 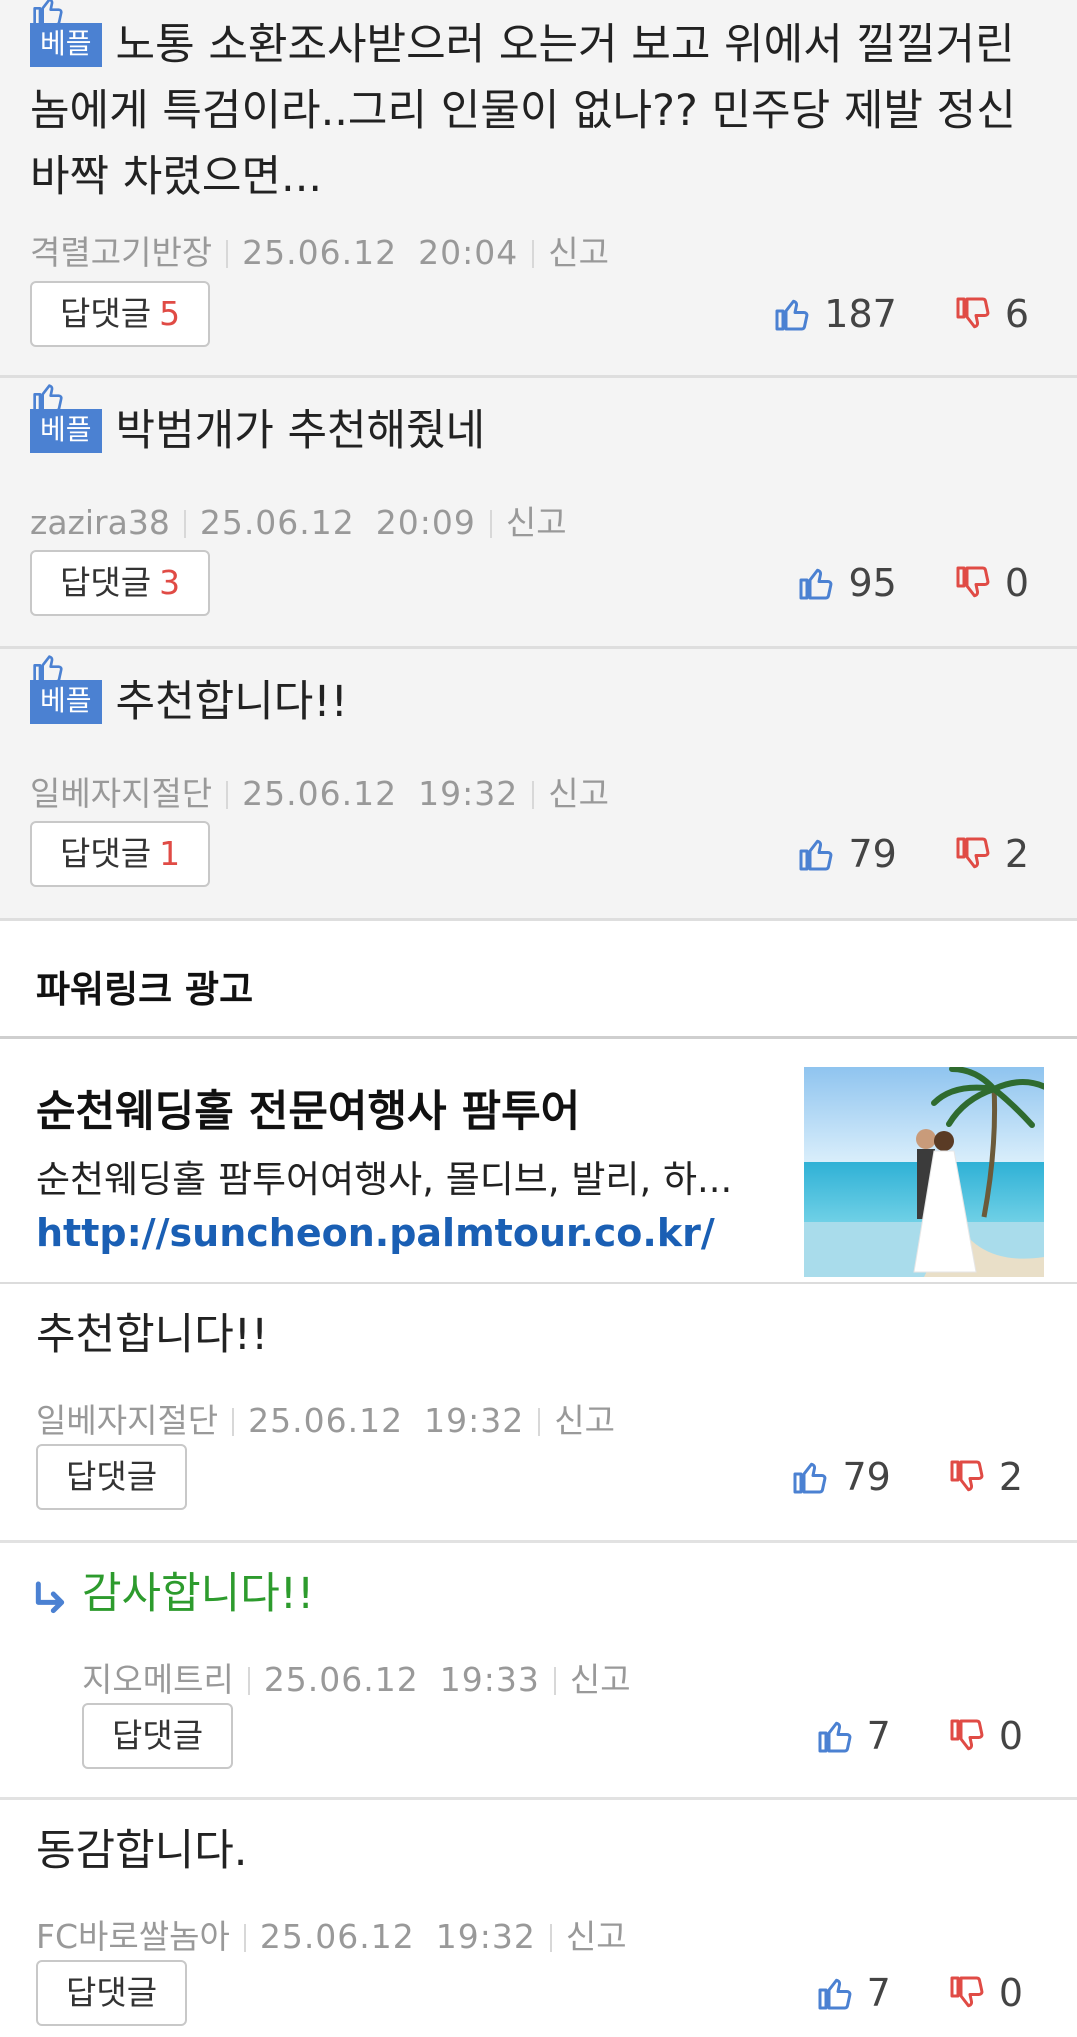 I want to click on comment-text-block: 베플 박범개가 추천해줬네, so click(x=538, y=431).